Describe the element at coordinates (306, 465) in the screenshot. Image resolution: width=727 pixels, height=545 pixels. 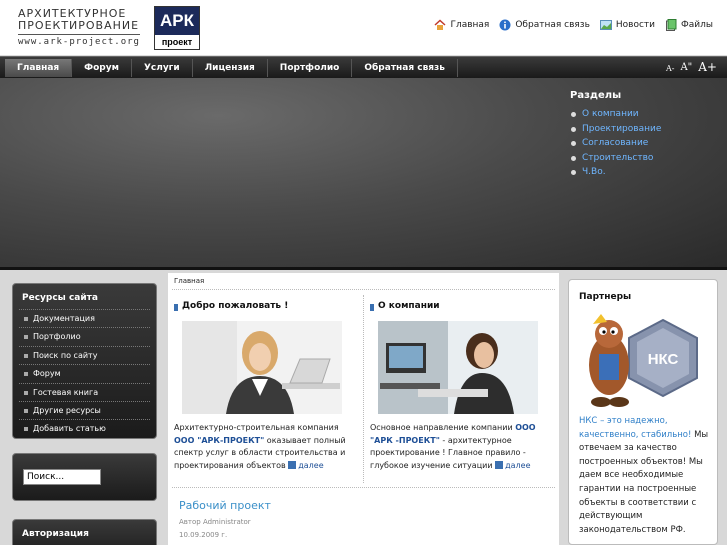
I see `welcome-more-link: далее` at that location.